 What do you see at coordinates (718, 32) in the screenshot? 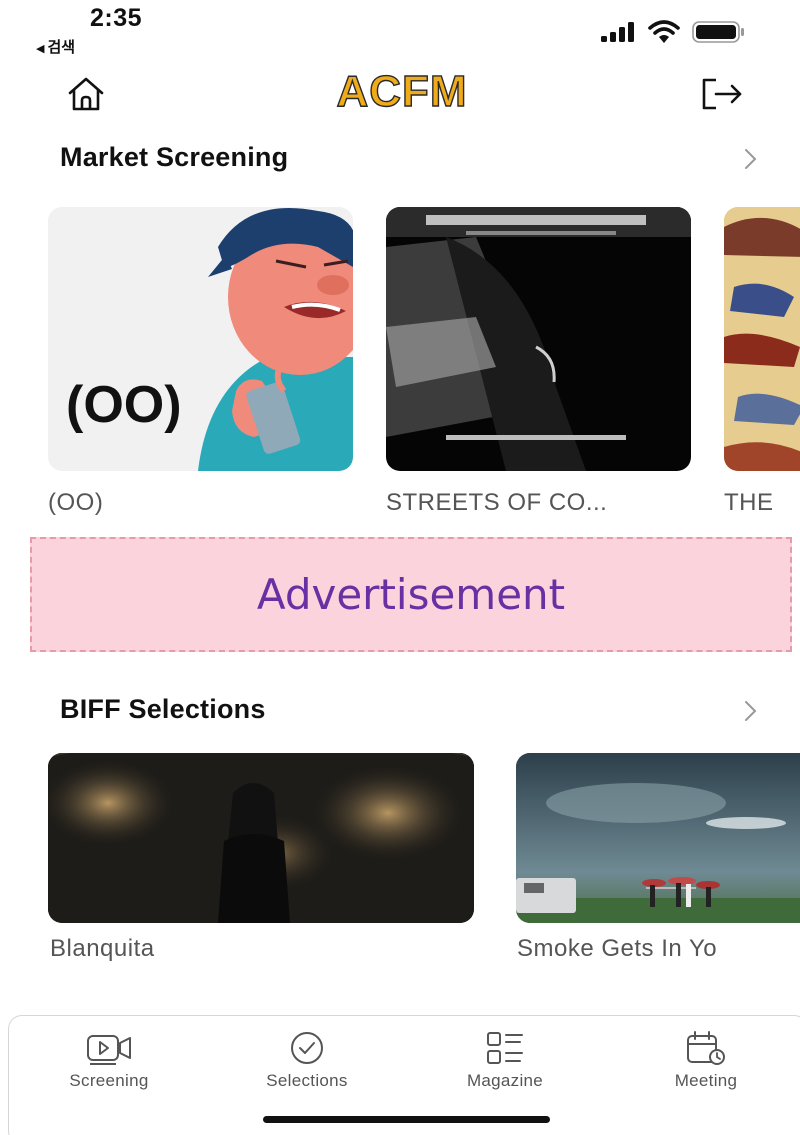
I see `battery-icon` at bounding box center [718, 32].